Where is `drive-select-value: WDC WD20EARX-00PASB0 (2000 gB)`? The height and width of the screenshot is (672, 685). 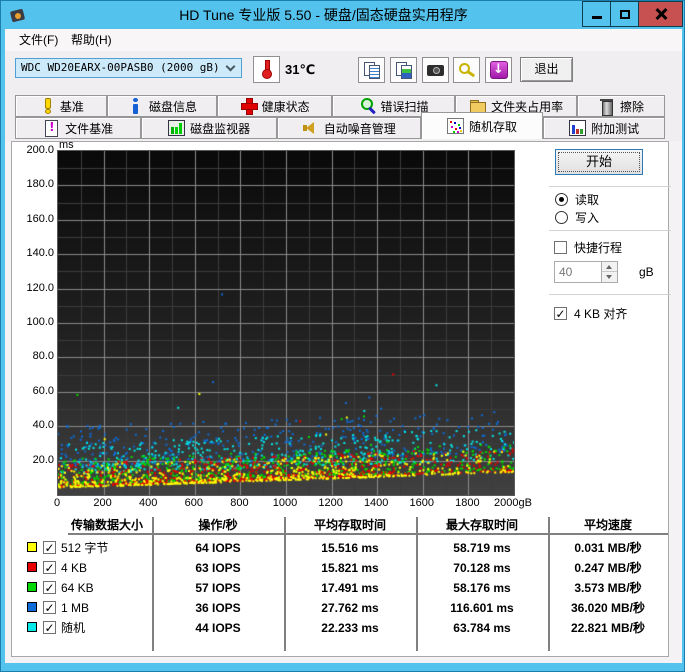
drive-select-value: WDC WD20EARX-00PASB0 (2000 gB) is located at coordinates (120, 67).